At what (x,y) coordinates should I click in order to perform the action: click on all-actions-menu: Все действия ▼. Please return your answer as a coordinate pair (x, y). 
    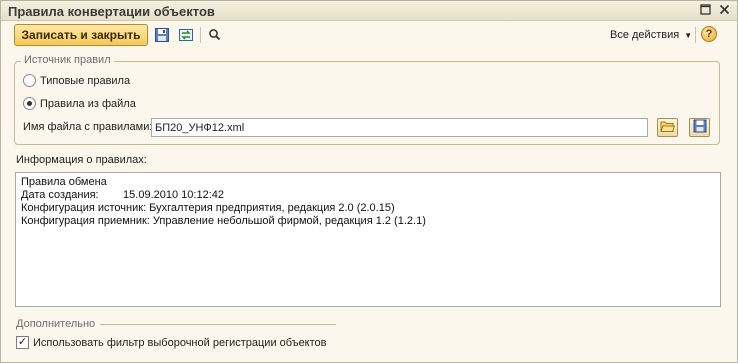
    Looking at the image, I should click on (651, 35).